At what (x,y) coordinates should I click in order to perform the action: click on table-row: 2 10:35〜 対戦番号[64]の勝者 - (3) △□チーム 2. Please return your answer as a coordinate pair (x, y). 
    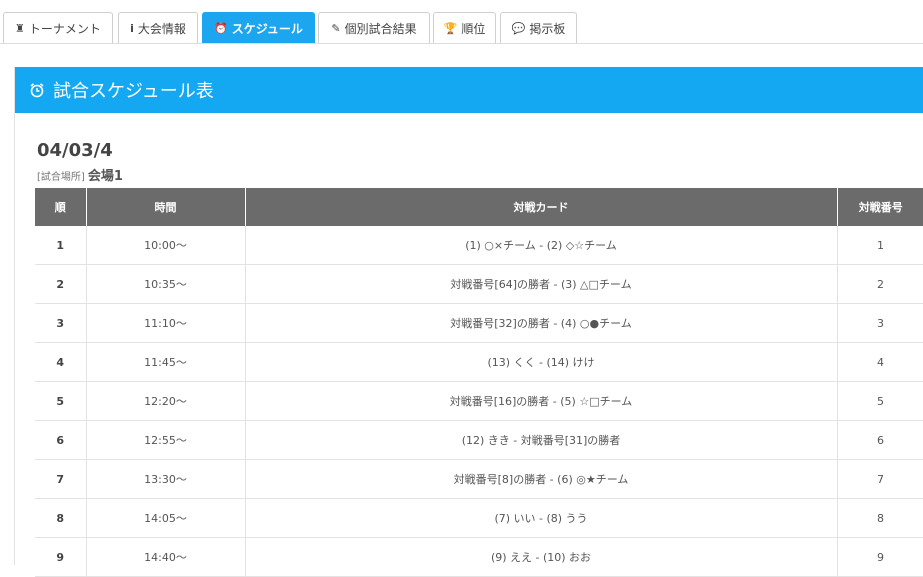
    Looking at the image, I should click on (479, 284).